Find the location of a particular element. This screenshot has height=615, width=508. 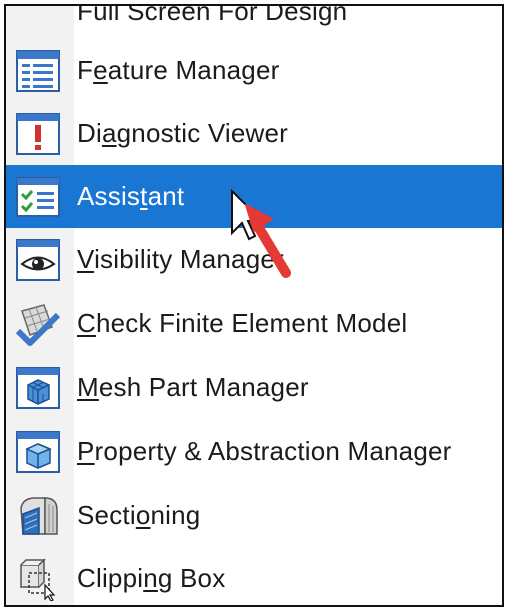

menu-item-label: Clipping Box is located at coordinates (151, 578).